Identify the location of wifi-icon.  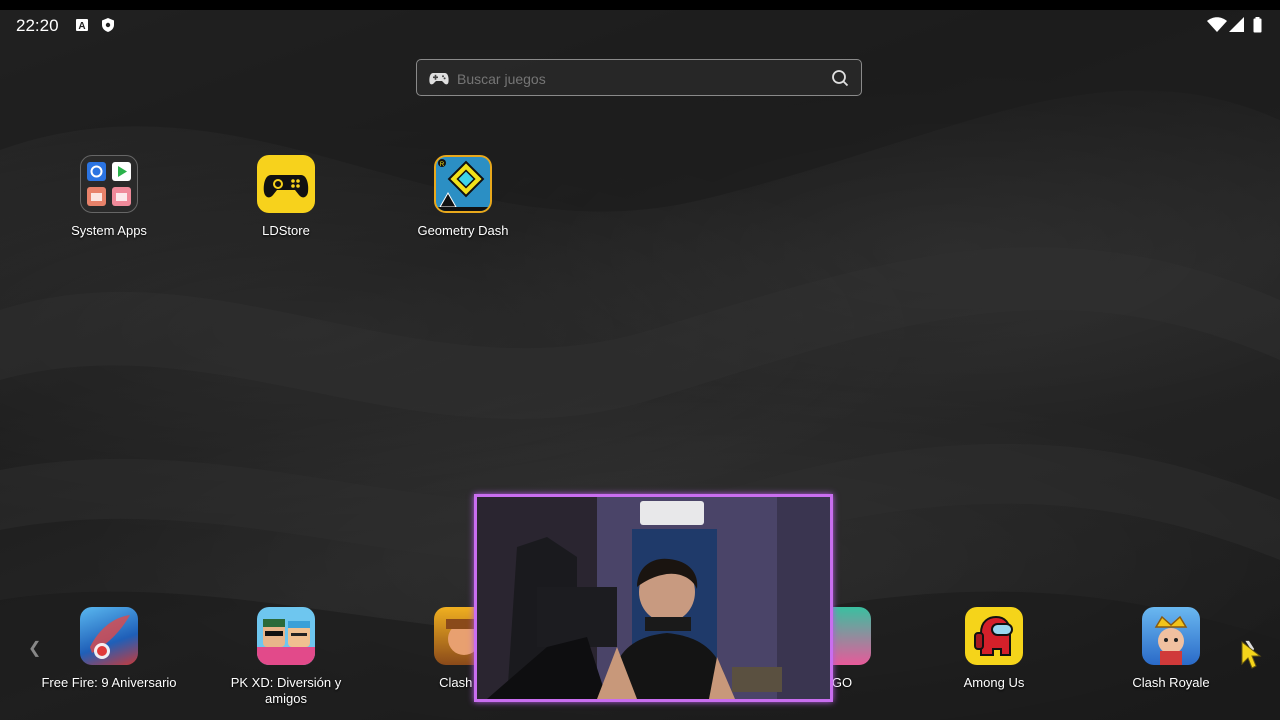
(1217, 24).